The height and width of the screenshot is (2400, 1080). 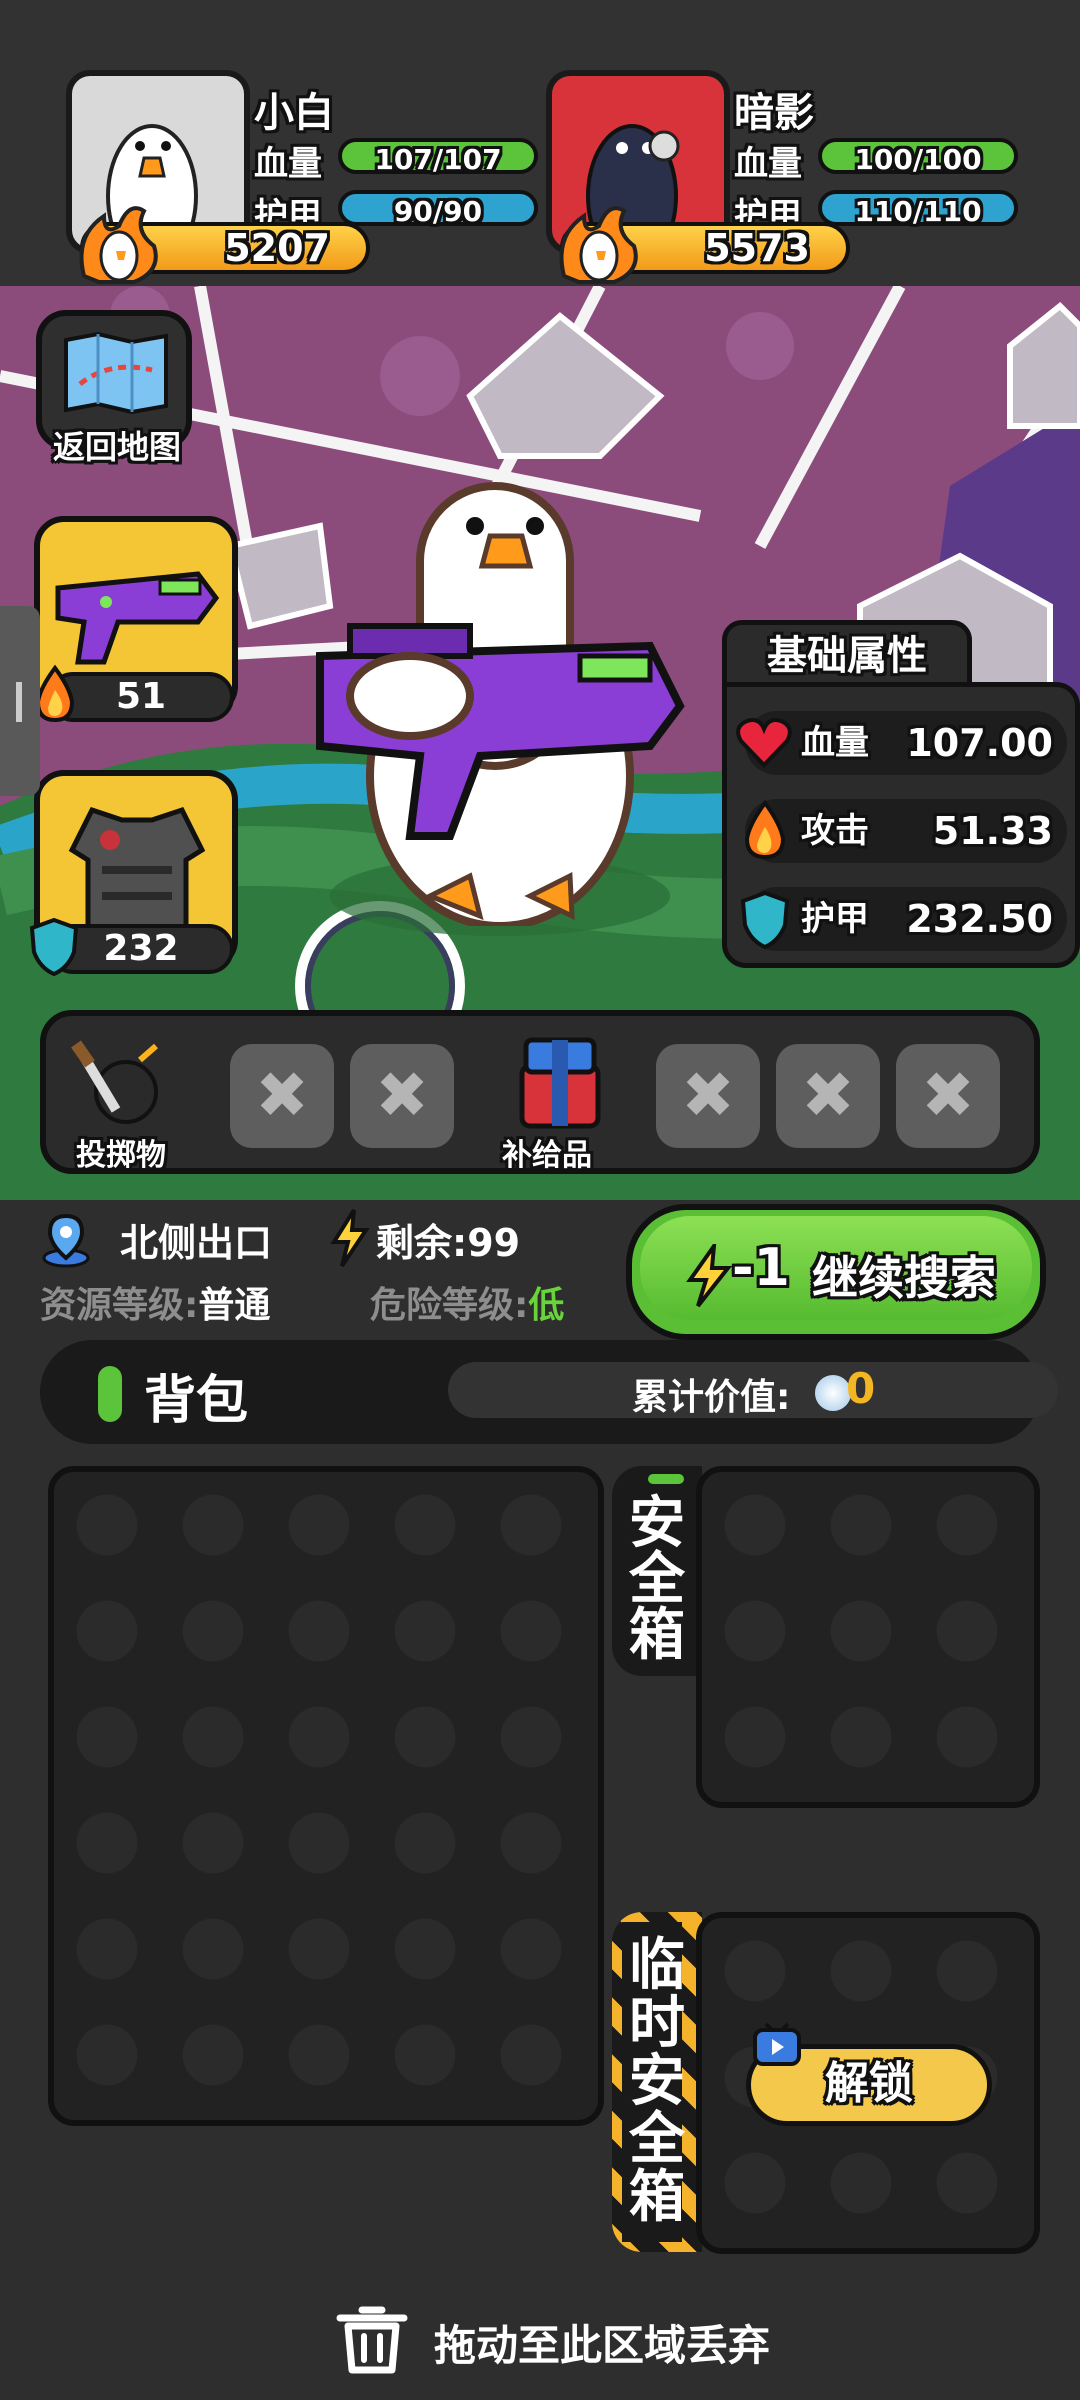 I want to click on resource-level: 资源等级:普通, so click(x=155, y=1302).